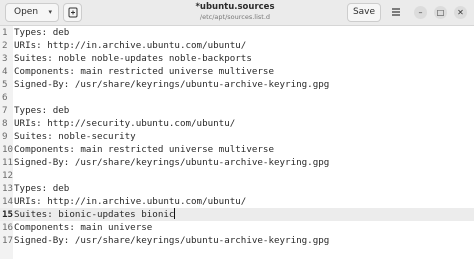 This screenshot has height=259, width=474. I want to click on line-number: 16, so click(8, 227).